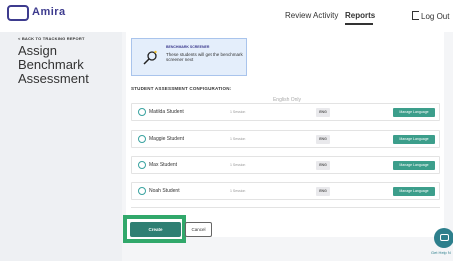 Image resolution: width=453 pixels, height=261 pixels. I want to click on create-button: Create, so click(155, 229).